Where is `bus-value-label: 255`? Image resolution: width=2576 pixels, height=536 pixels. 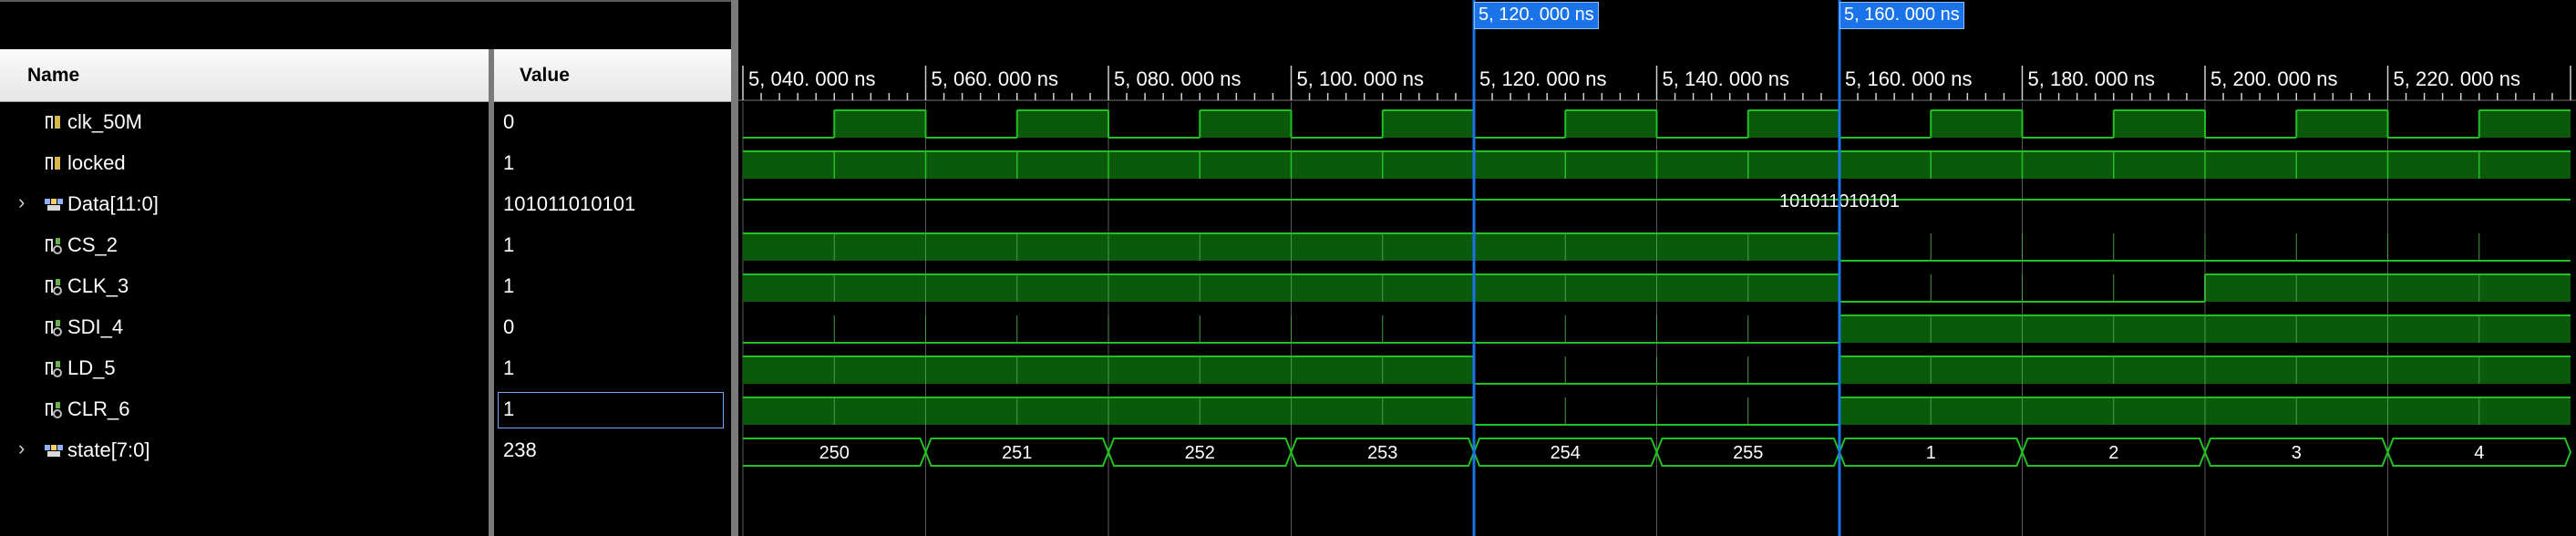
bus-value-label: 255 is located at coordinates (1748, 453).